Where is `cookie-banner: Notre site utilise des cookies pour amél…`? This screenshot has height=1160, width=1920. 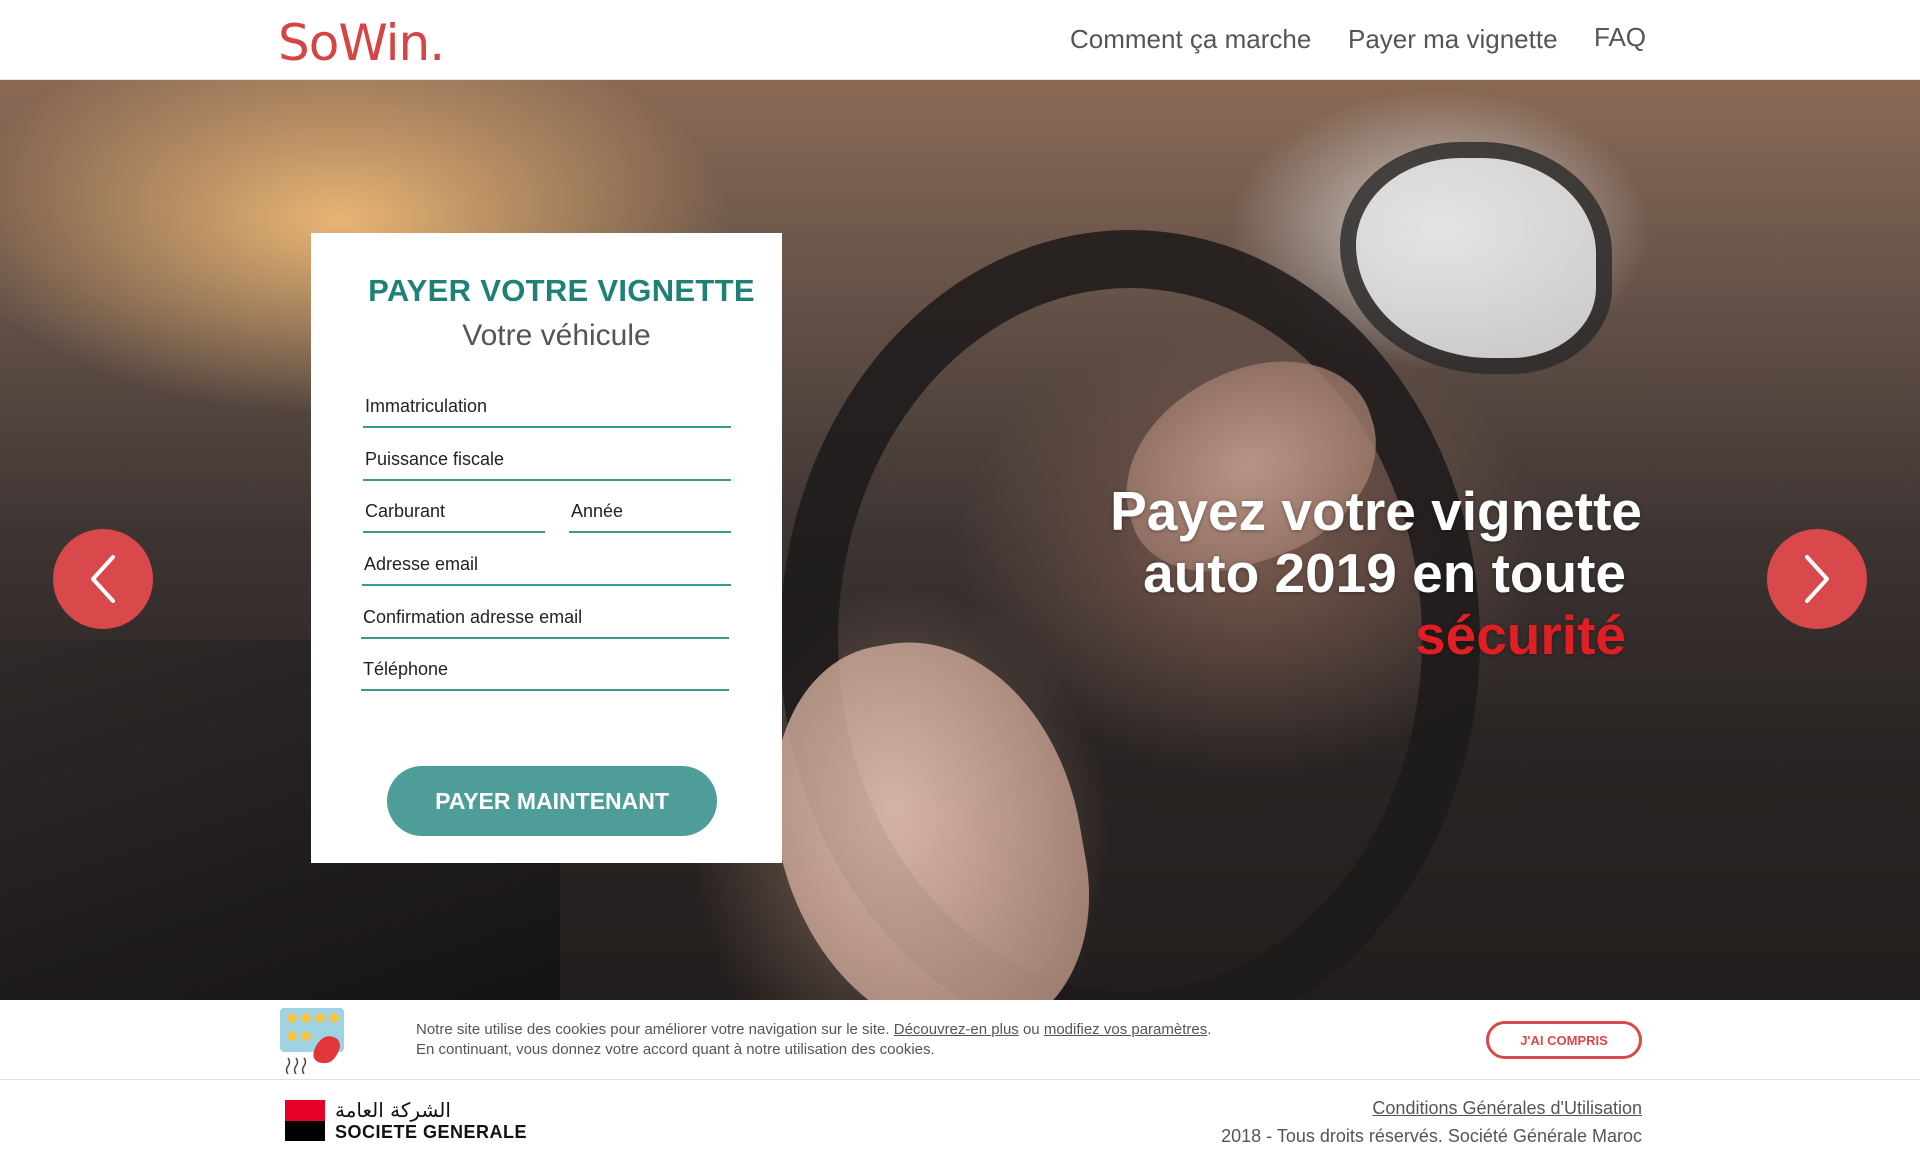 cookie-banner: Notre site utilise des cookies pour amél… is located at coordinates (960, 1040).